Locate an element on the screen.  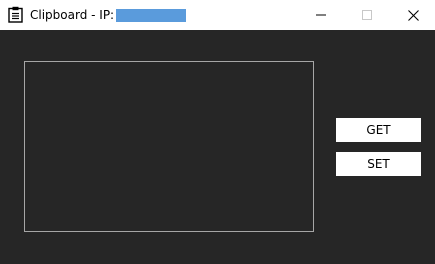
minimize-icon is located at coordinates (321, 15).